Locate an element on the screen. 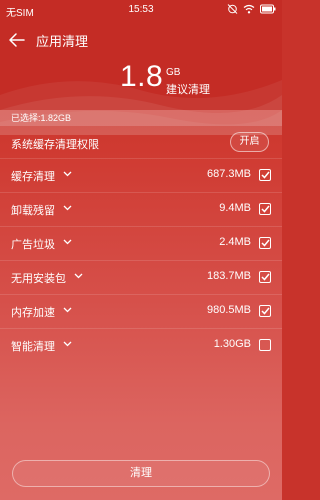 Image resolution: width=320 pixels, height=500 pixels. total-size-value: 1.8 is located at coordinates (142, 76).